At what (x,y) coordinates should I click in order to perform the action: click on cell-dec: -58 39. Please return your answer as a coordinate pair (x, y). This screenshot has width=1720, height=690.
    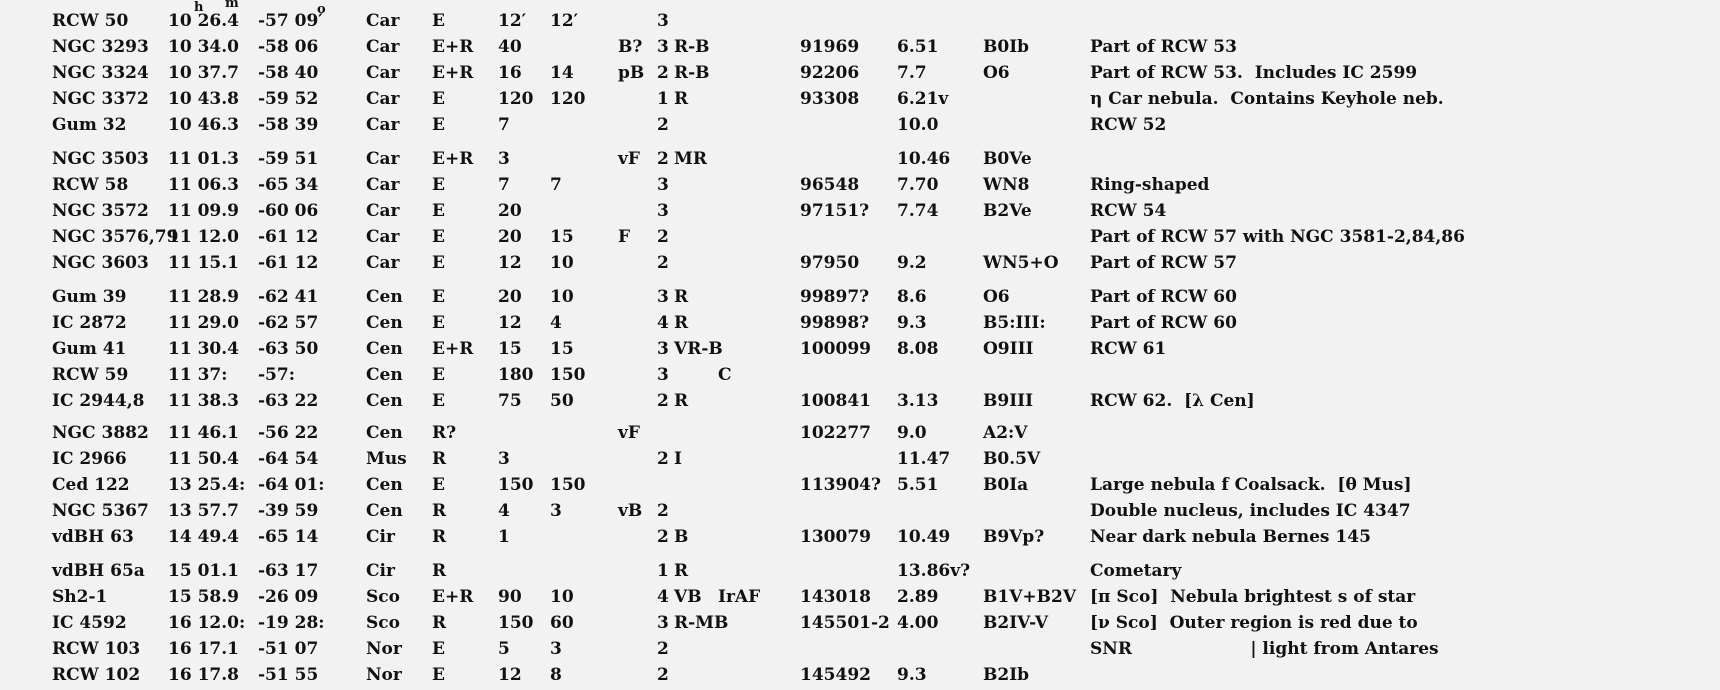
    Looking at the image, I should click on (288, 125).